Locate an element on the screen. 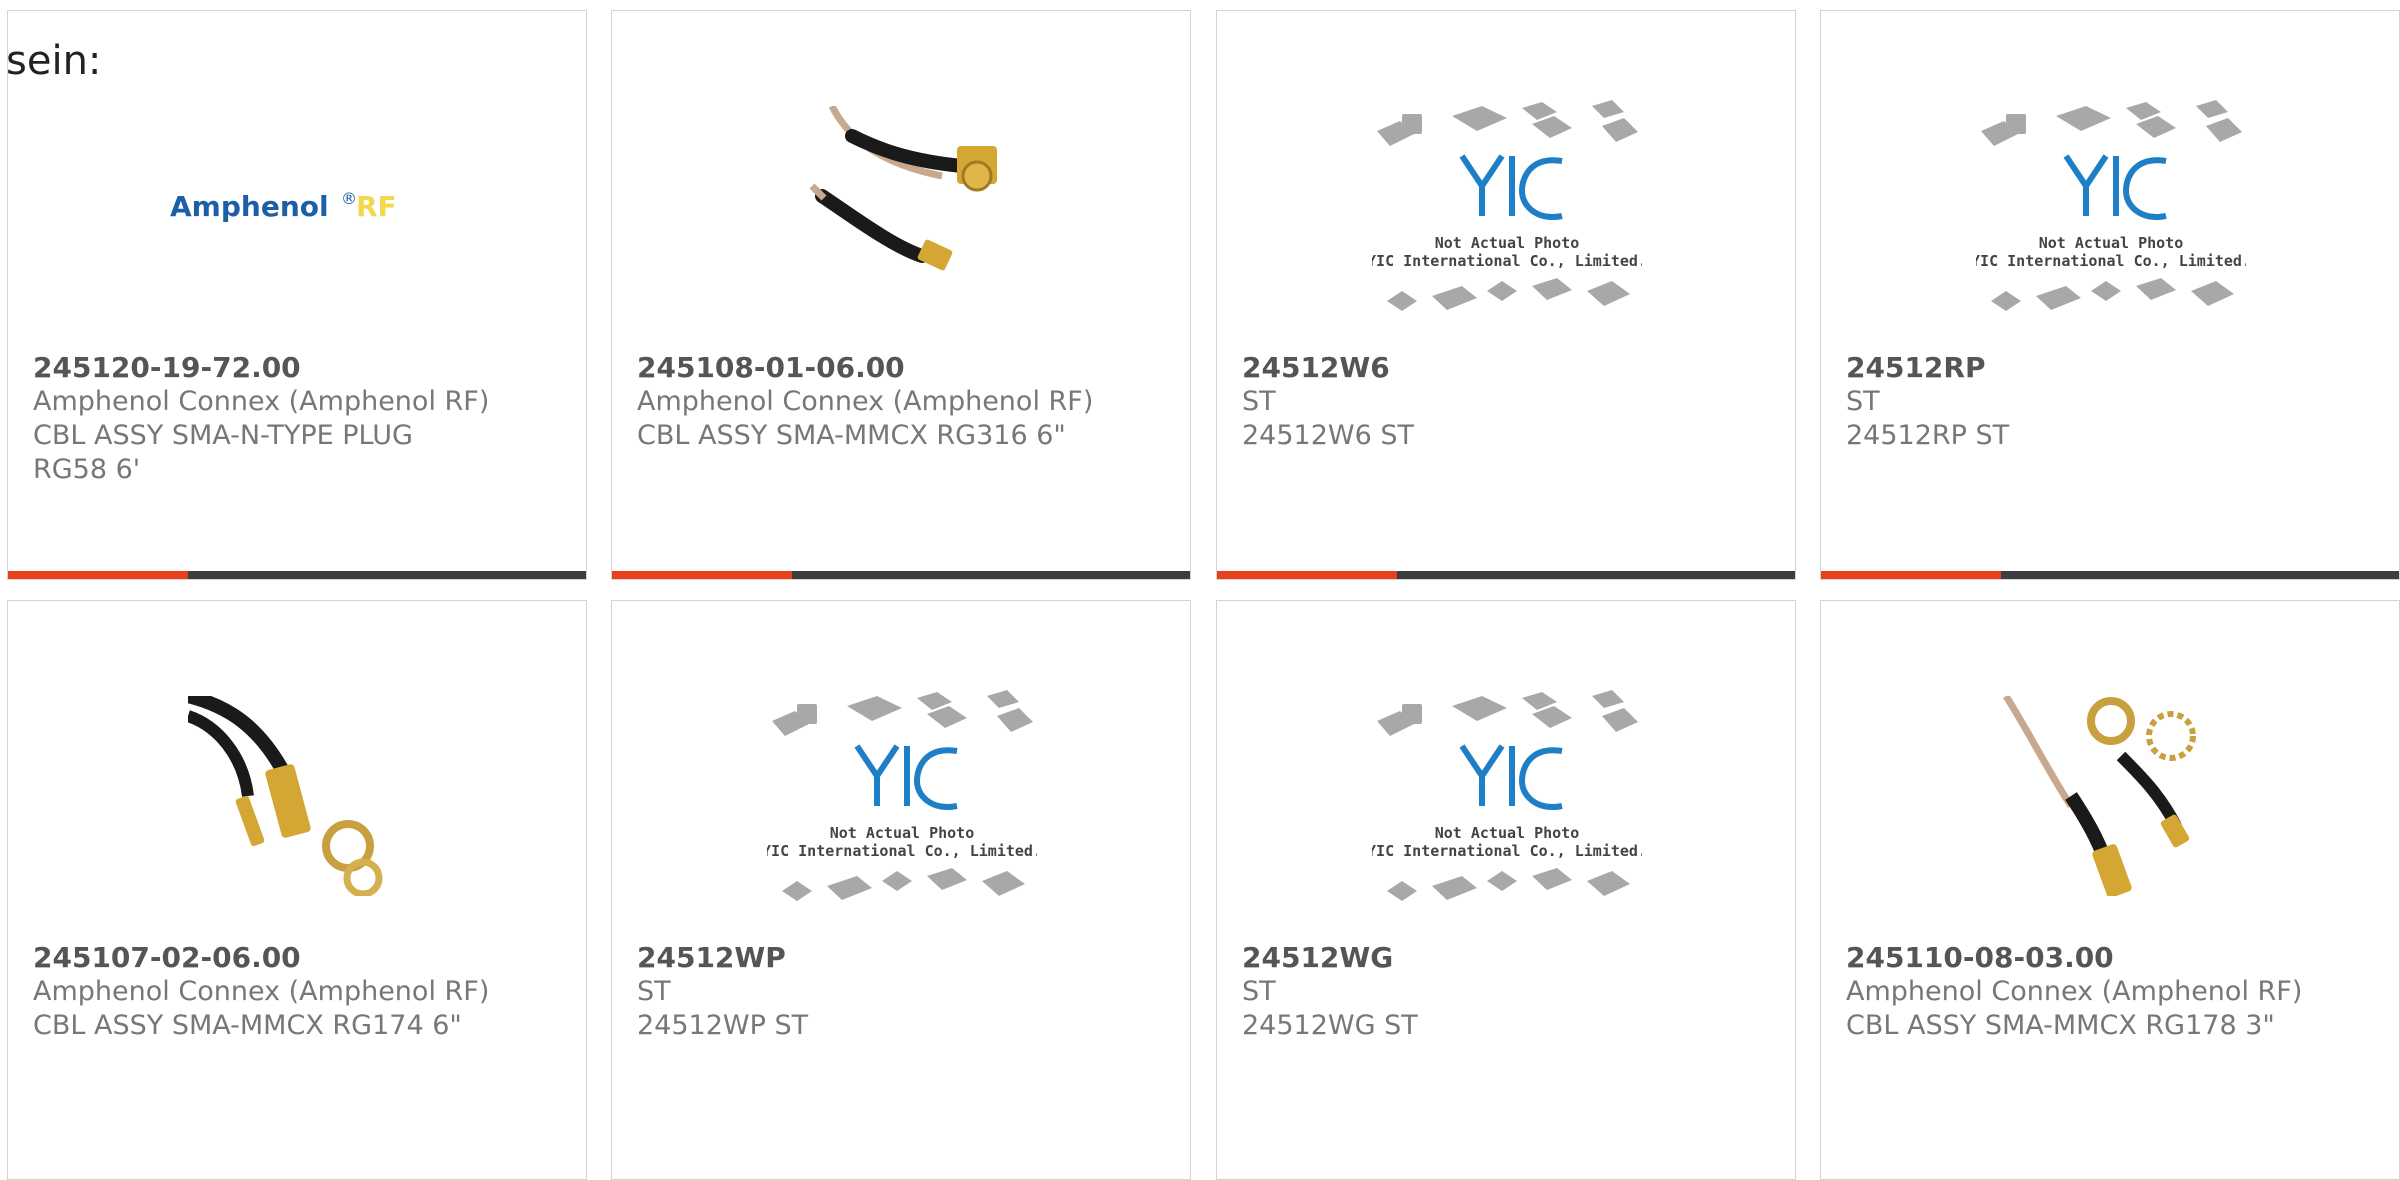  part-number-link: 24512RP is located at coordinates (2112, 368).